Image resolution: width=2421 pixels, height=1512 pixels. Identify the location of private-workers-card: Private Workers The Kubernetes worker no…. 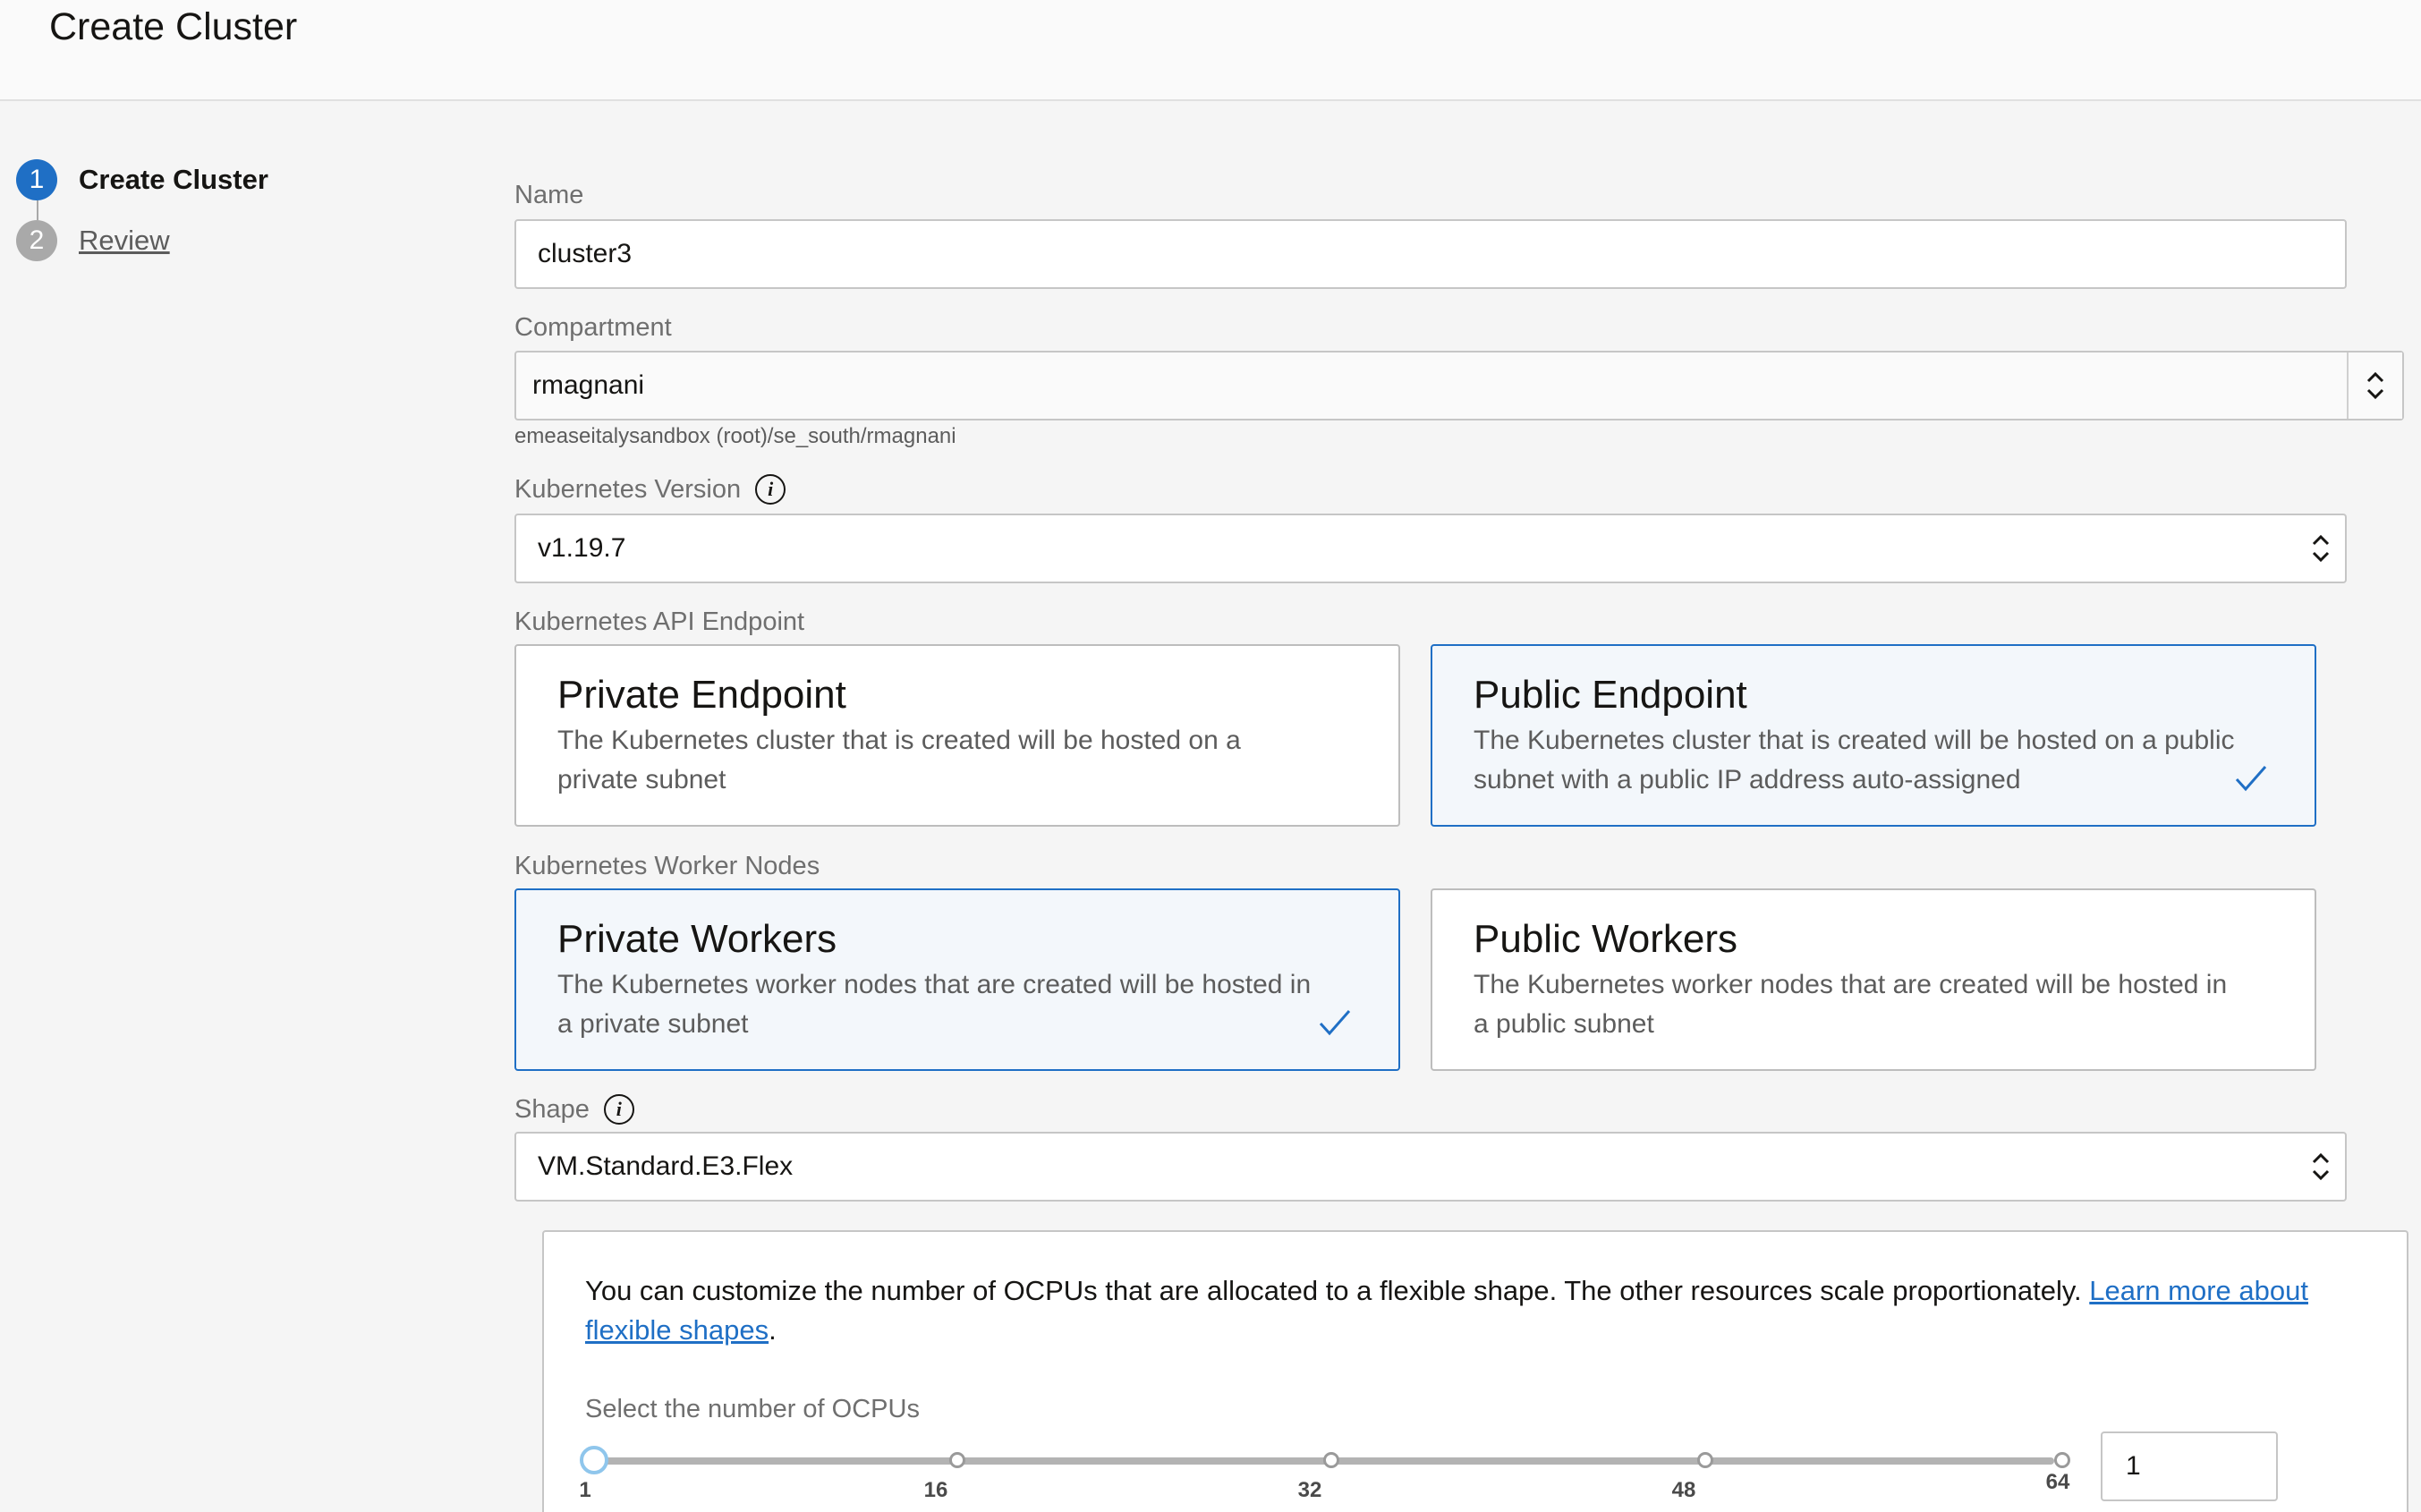
(957, 979).